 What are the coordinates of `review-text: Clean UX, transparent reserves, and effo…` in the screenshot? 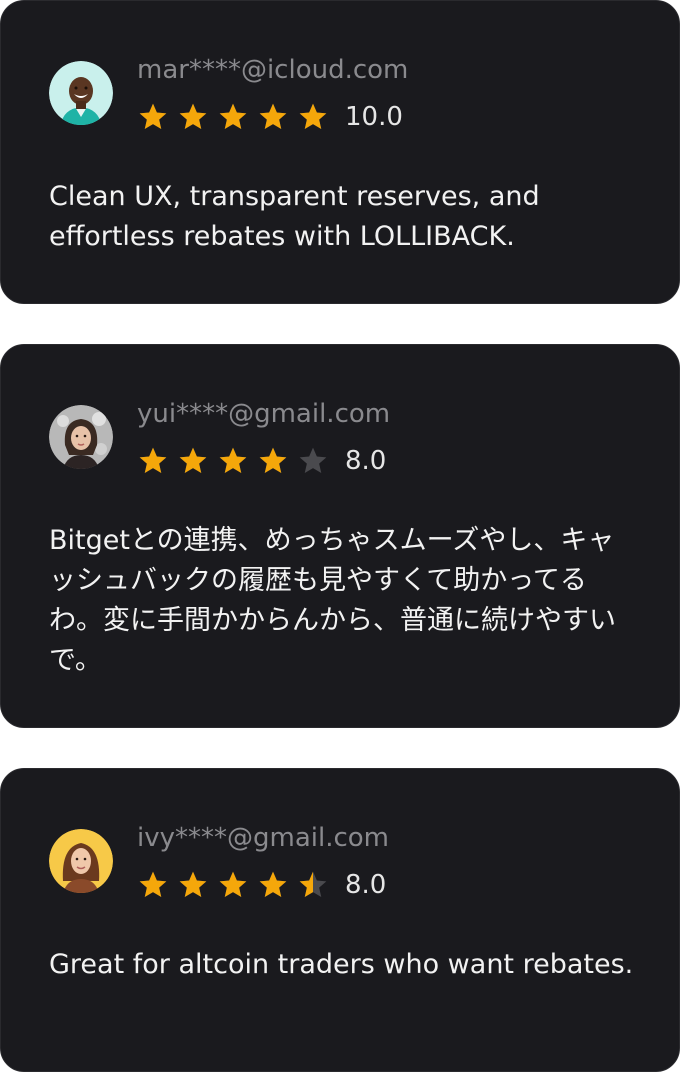 It's located at (294, 216).